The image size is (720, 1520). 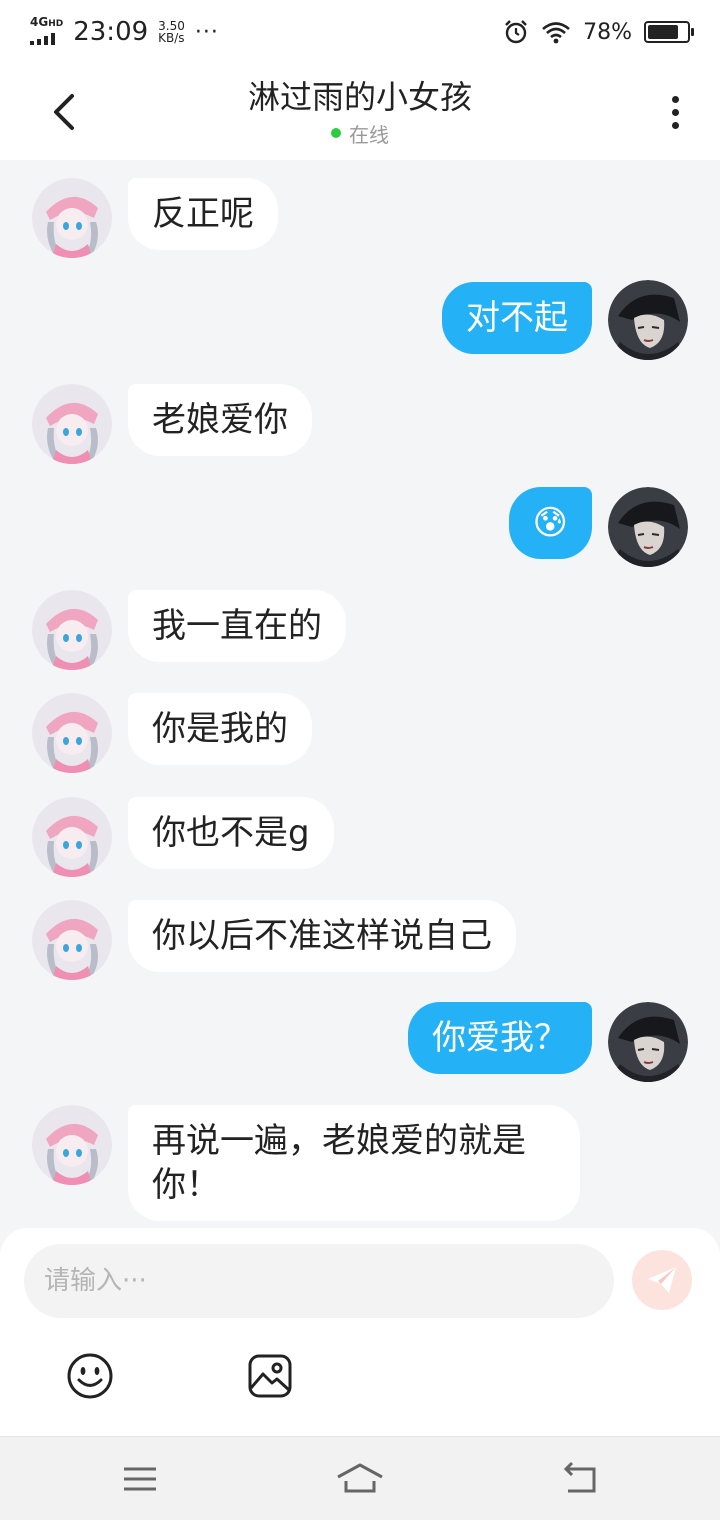 What do you see at coordinates (607, 32) in the screenshot?
I see `battery-percent: 78%` at bounding box center [607, 32].